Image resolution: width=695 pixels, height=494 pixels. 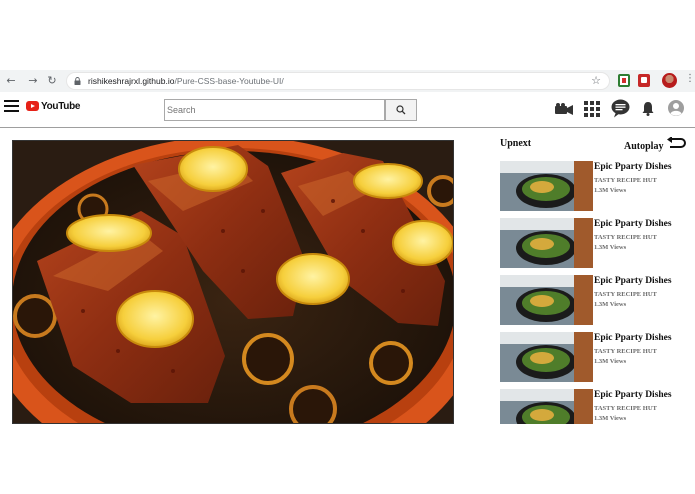 I want to click on logo-text: YouTube, so click(x=61, y=106).